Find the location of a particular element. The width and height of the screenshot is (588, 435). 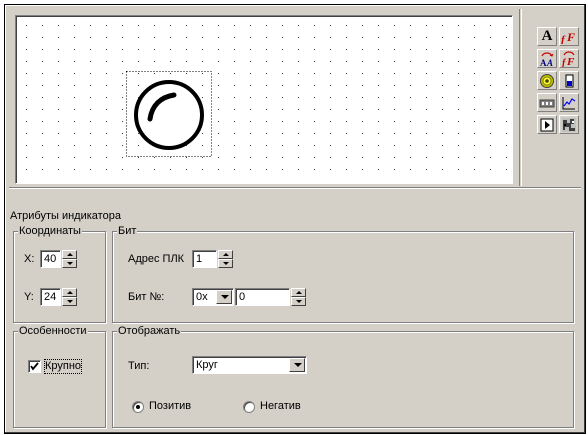

bit-number-spinner is located at coordinates (298, 297).